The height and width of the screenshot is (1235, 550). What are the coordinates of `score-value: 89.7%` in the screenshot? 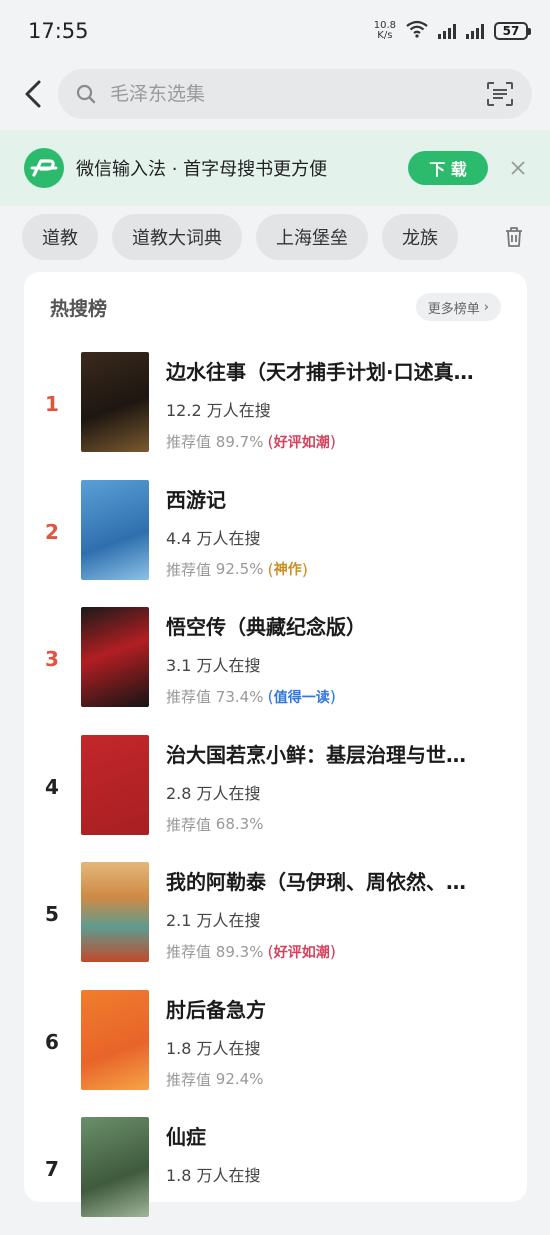 It's located at (239, 441).